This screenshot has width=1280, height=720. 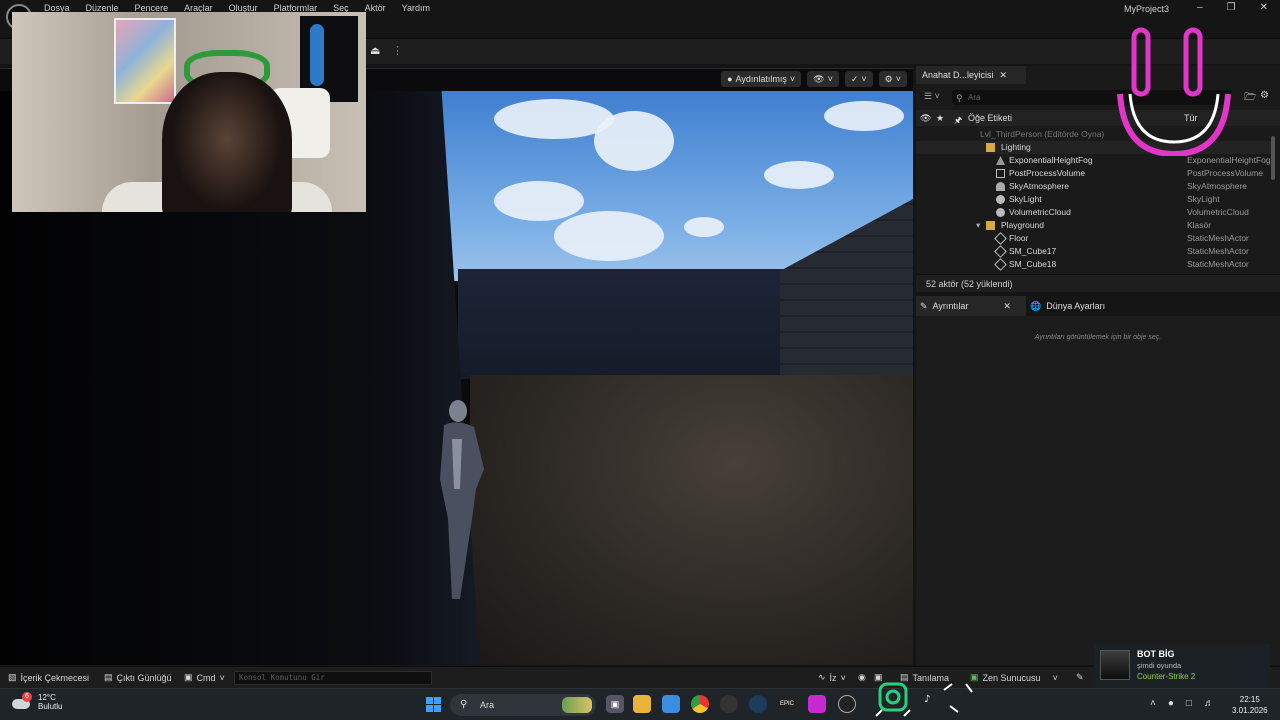 What do you see at coordinates (1249, 699) in the screenshot?
I see `clock-time: 22:15` at bounding box center [1249, 699].